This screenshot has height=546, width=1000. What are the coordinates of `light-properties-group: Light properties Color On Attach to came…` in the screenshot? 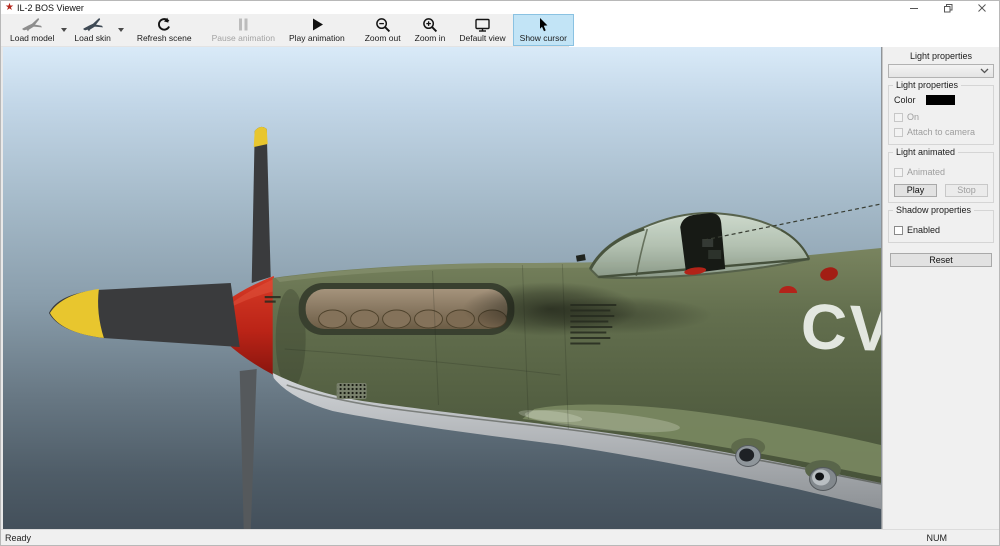 It's located at (941, 112).